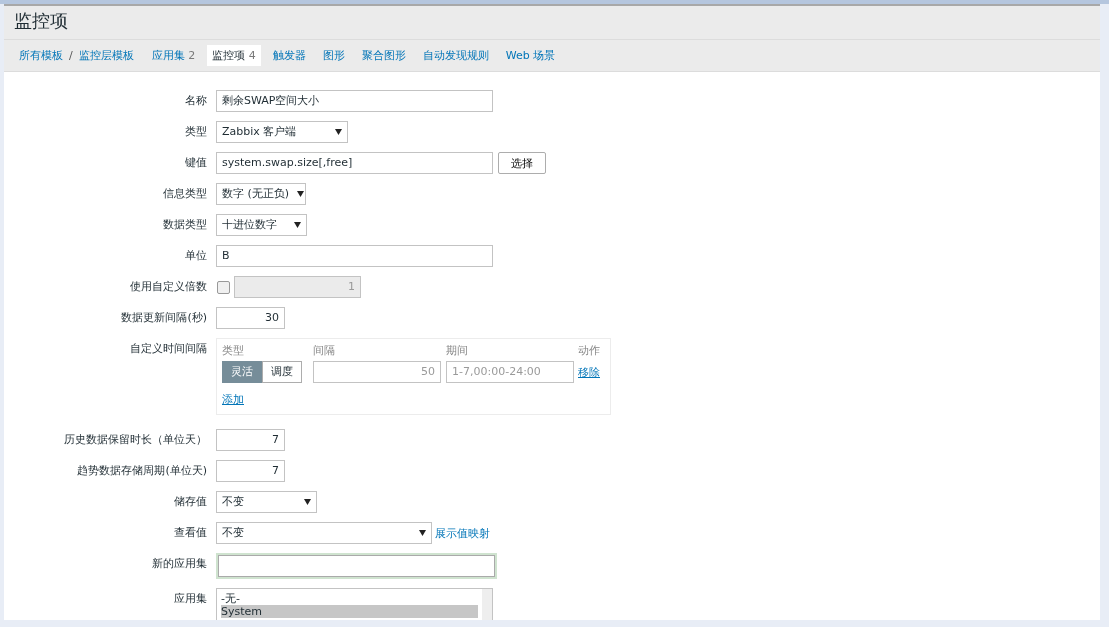 The image size is (1109, 627). What do you see at coordinates (195, 256) in the screenshot?
I see `field-label: 单位` at bounding box center [195, 256].